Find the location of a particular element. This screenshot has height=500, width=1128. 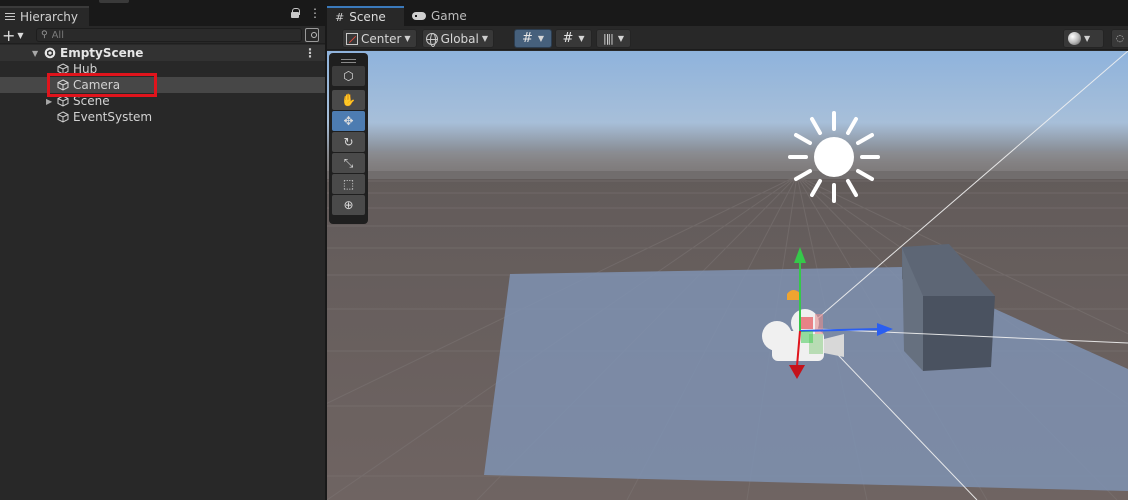

scene-toolbar: Center ▼ Global ▼ # ▼ # ▼ |‖| ▼ ▼ ◌ is located at coordinates (727, 38).